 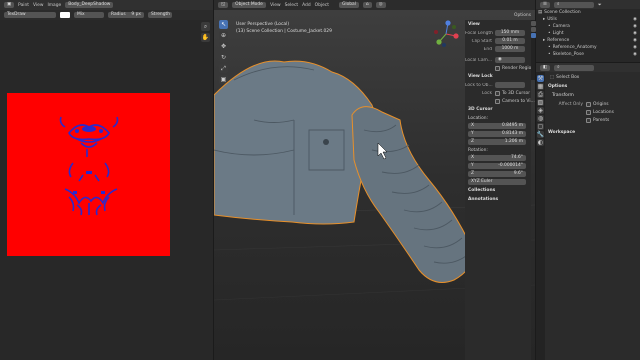 What do you see at coordinates (540, 118) in the screenshot?
I see `world-tab-icon: ◍` at bounding box center [540, 118].